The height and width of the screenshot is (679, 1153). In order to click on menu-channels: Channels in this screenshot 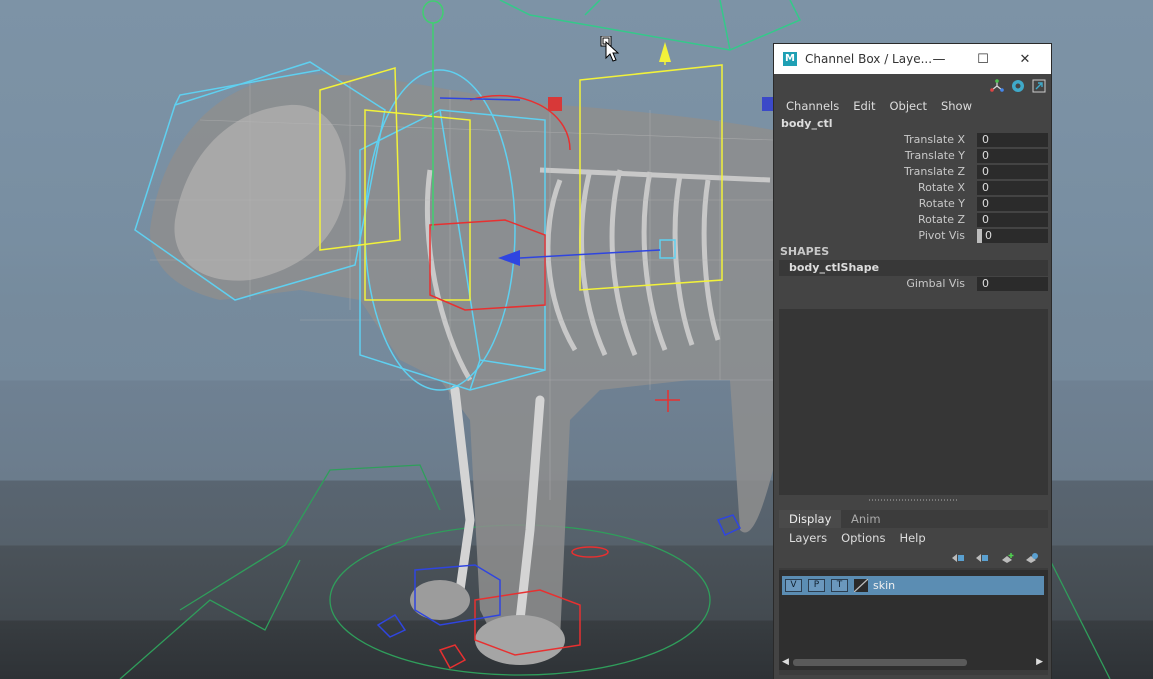, I will do `click(812, 106)`.